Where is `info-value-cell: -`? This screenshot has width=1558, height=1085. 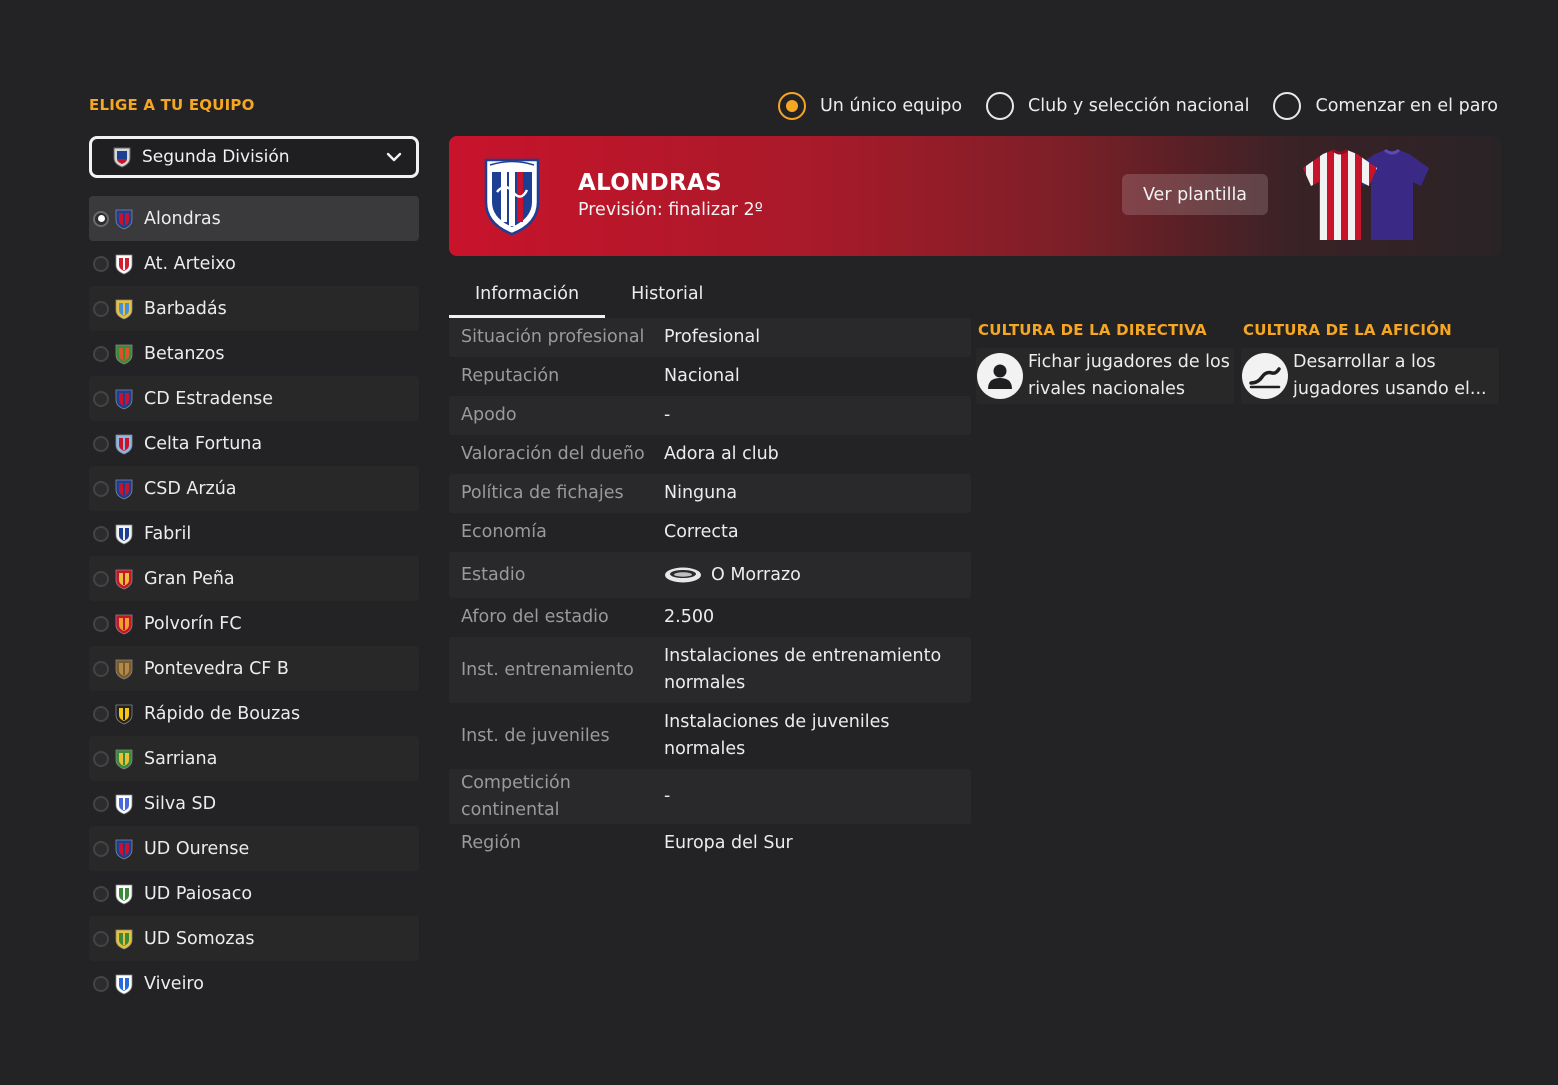
info-value-cell: - is located at coordinates (817, 796).